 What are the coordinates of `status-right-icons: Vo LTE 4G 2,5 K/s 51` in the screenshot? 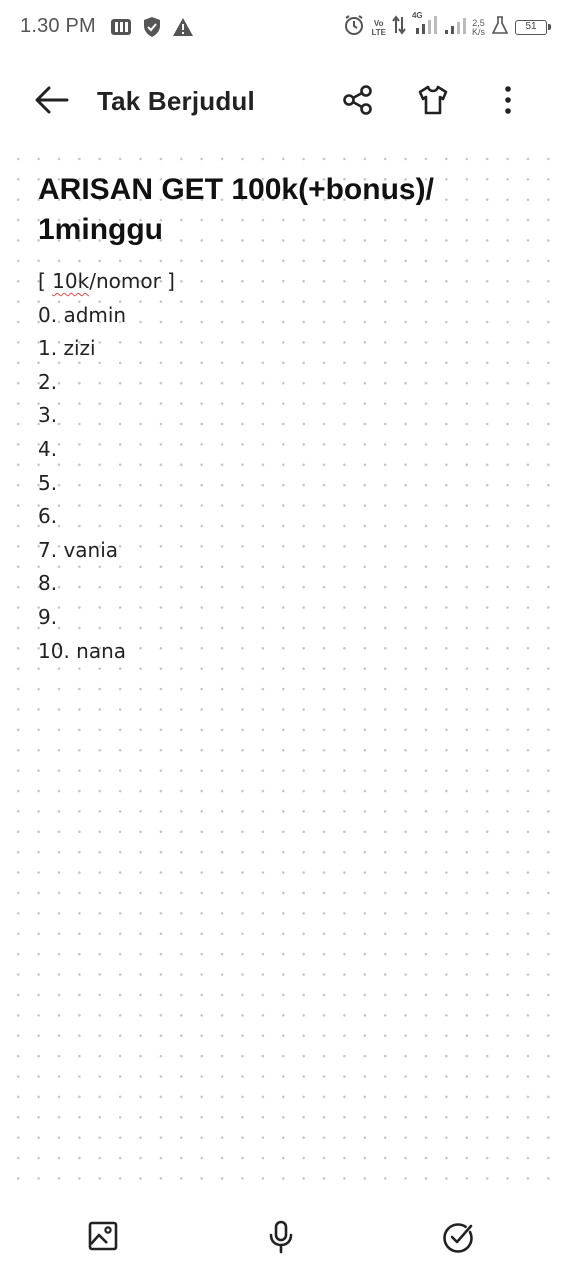 It's located at (447, 26).